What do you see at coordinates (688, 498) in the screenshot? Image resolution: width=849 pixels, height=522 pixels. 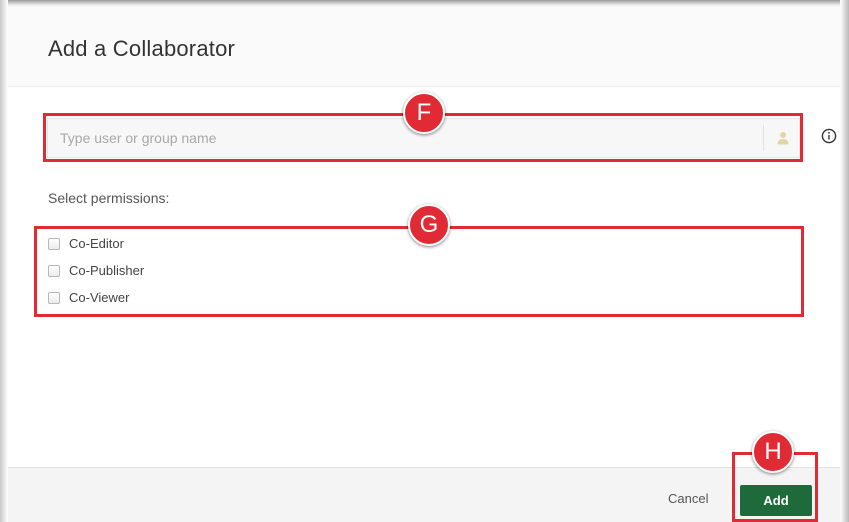 I see `cancel-button: Cancel` at bounding box center [688, 498].